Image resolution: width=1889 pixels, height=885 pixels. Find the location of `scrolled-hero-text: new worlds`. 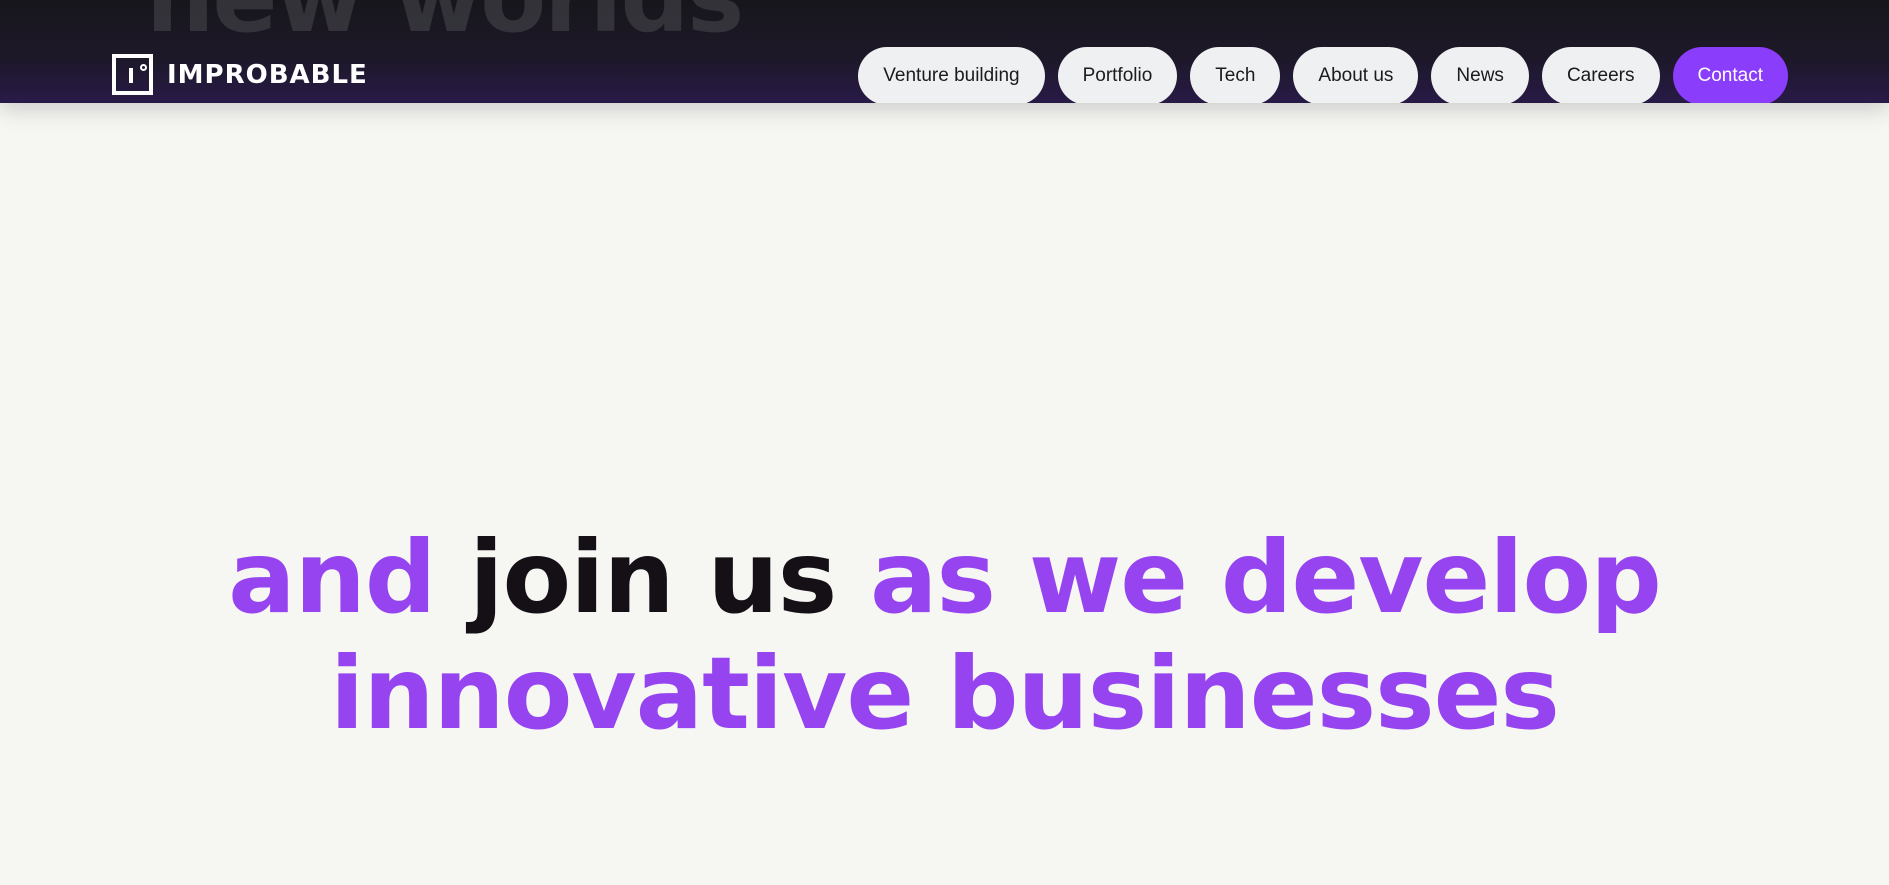

scrolled-hero-text: new worlds is located at coordinates (445, 27).